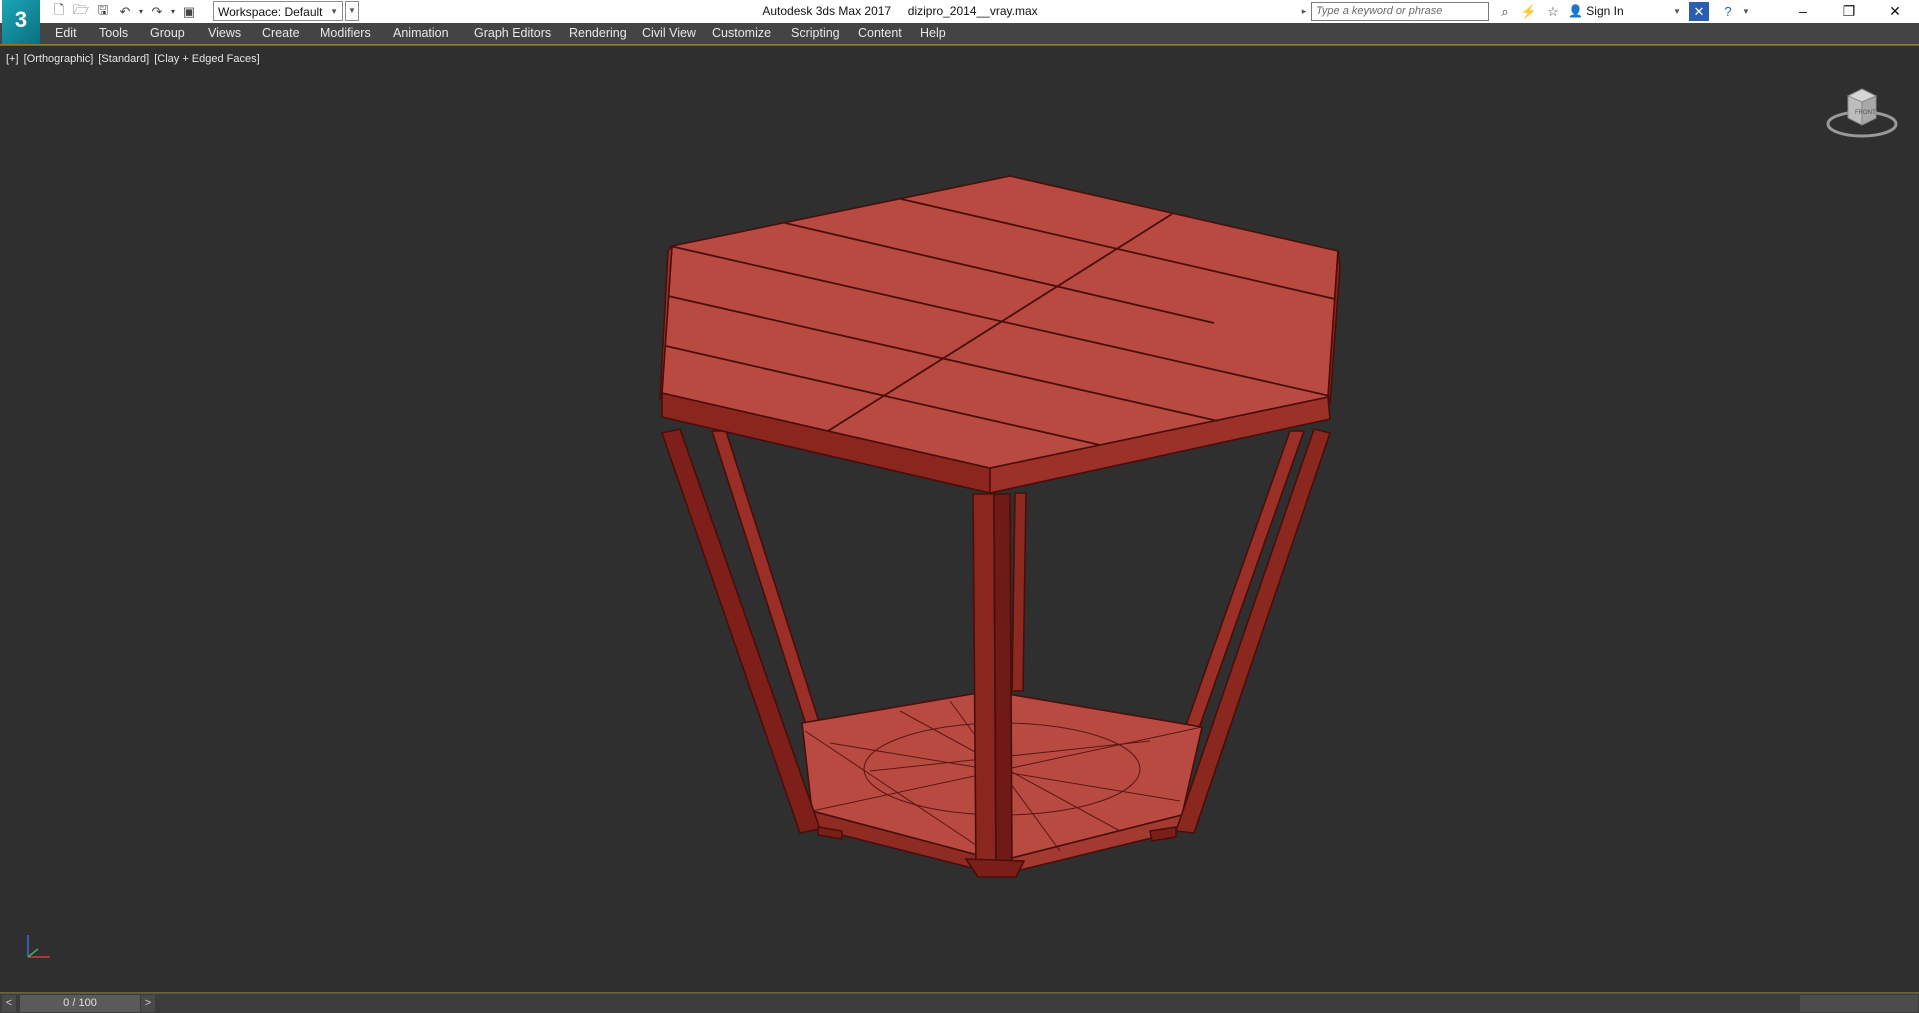 The height and width of the screenshot is (1013, 1919). Describe the element at coordinates (21, 22) in the screenshot. I see `app-logo-icon: 3` at that location.